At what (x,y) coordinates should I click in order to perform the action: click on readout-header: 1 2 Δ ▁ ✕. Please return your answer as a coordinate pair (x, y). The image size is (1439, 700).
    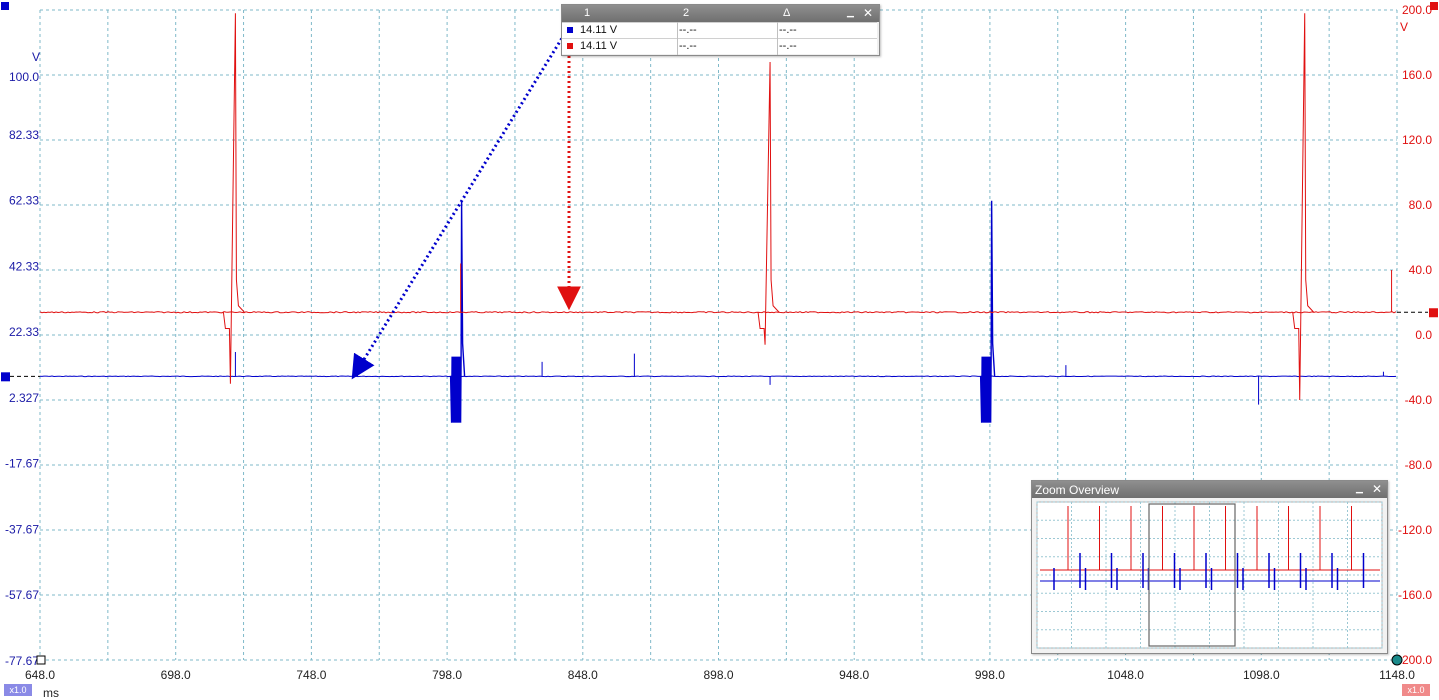
    Looking at the image, I should click on (720, 13).